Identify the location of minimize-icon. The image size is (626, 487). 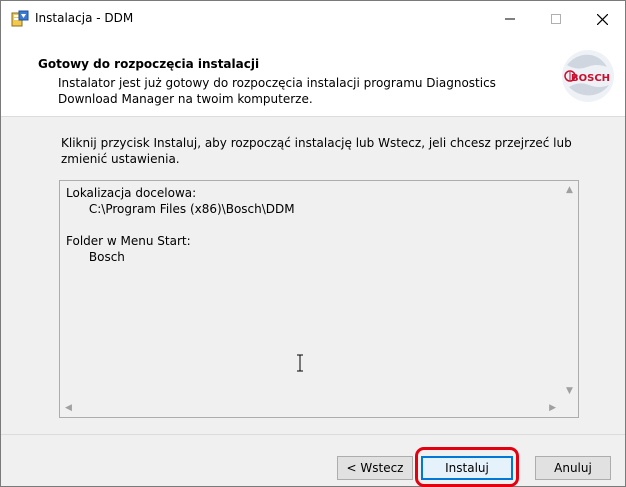
(510, 19).